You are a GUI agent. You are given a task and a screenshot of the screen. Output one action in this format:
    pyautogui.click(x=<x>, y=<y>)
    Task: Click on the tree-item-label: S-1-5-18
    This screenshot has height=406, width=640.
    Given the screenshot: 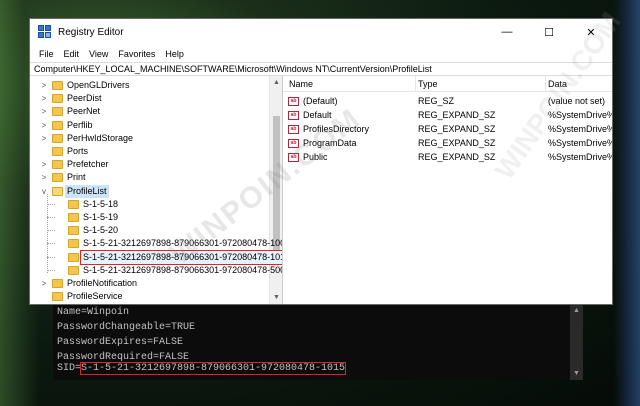 What is the action you would take?
    pyautogui.click(x=101, y=203)
    